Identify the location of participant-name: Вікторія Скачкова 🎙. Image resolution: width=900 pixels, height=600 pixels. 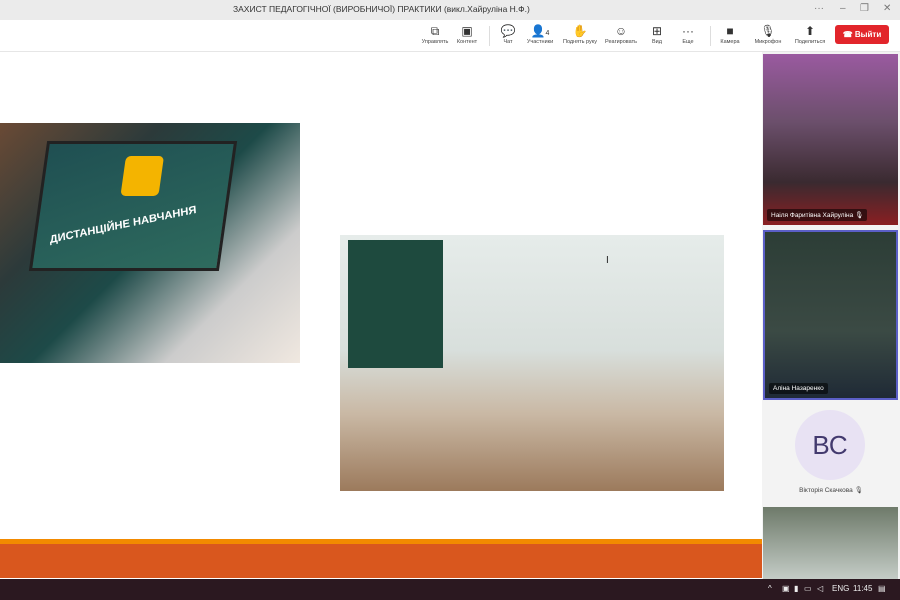
(831, 490).